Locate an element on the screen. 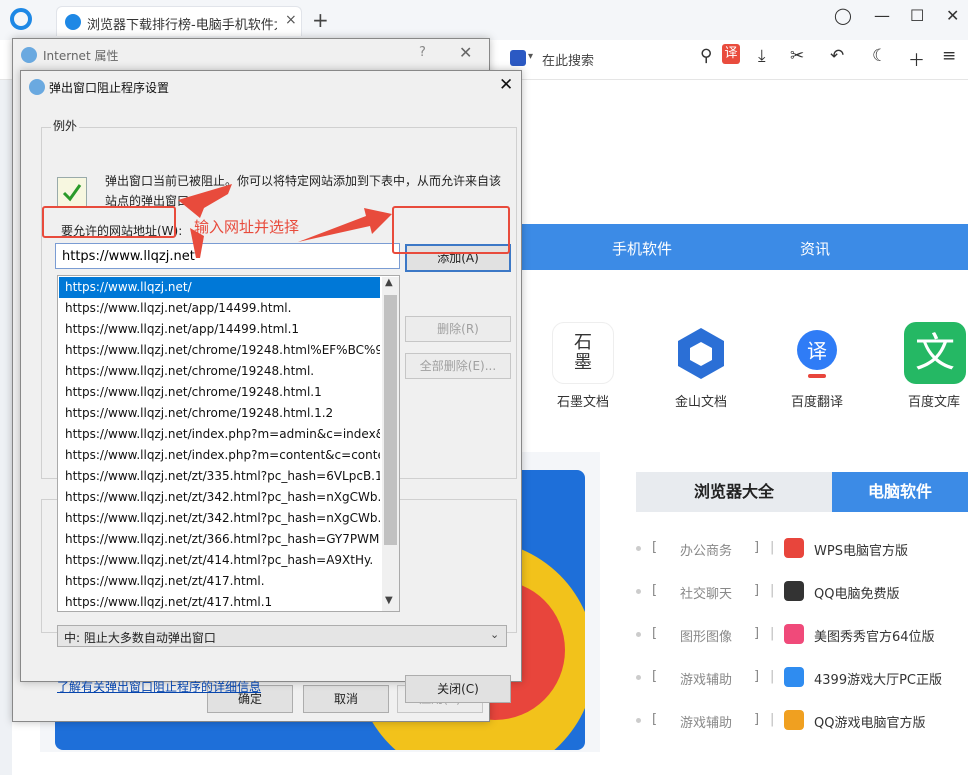 This screenshot has width=968, height=775. list-item: [游戏辅助] | QQ游戏电脑官方版 is located at coordinates (802, 721).